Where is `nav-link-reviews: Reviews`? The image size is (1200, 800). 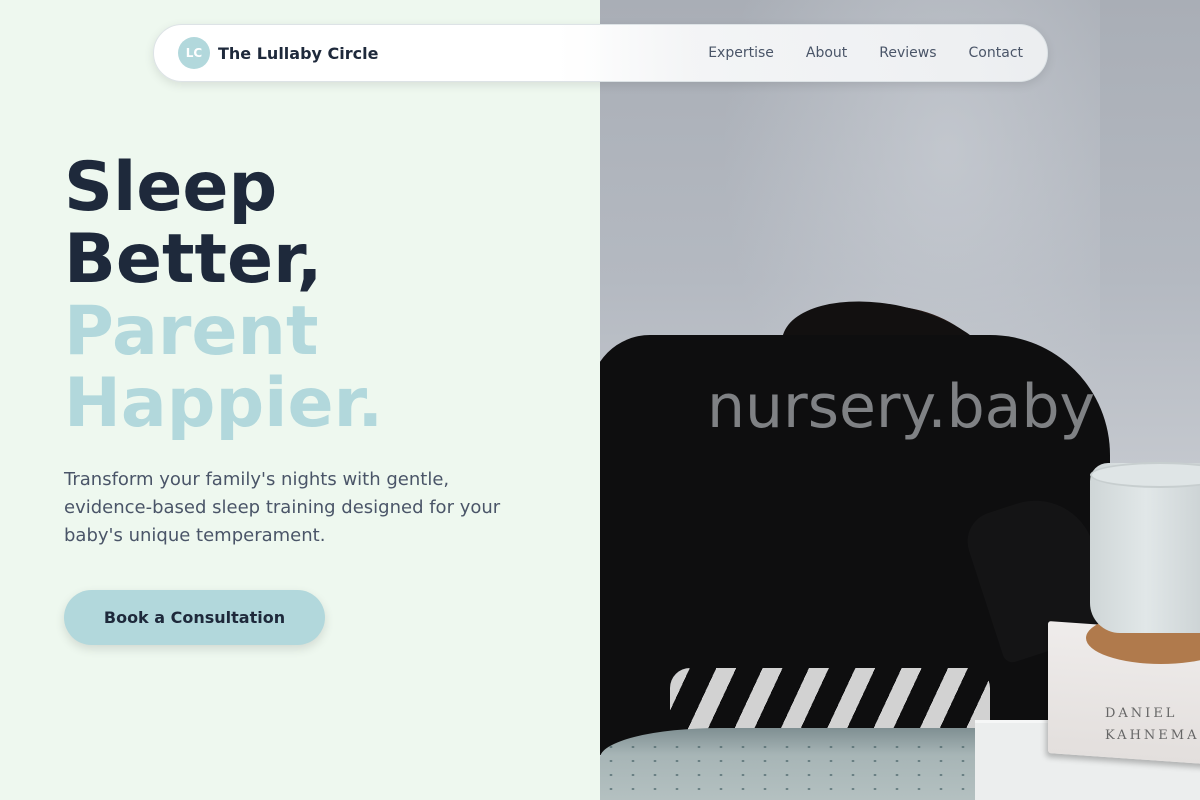 nav-link-reviews: Reviews is located at coordinates (907, 53).